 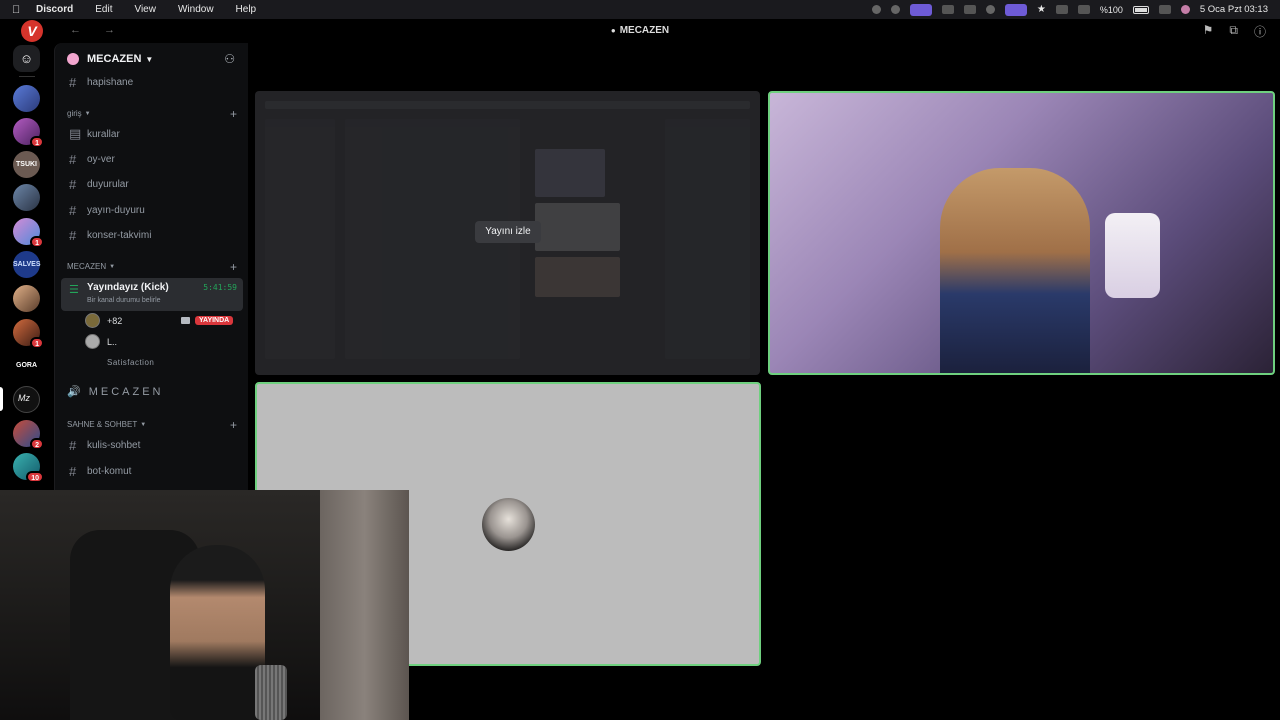 What do you see at coordinates (246, 9) in the screenshot?
I see `menu-help: Help` at bounding box center [246, 9].